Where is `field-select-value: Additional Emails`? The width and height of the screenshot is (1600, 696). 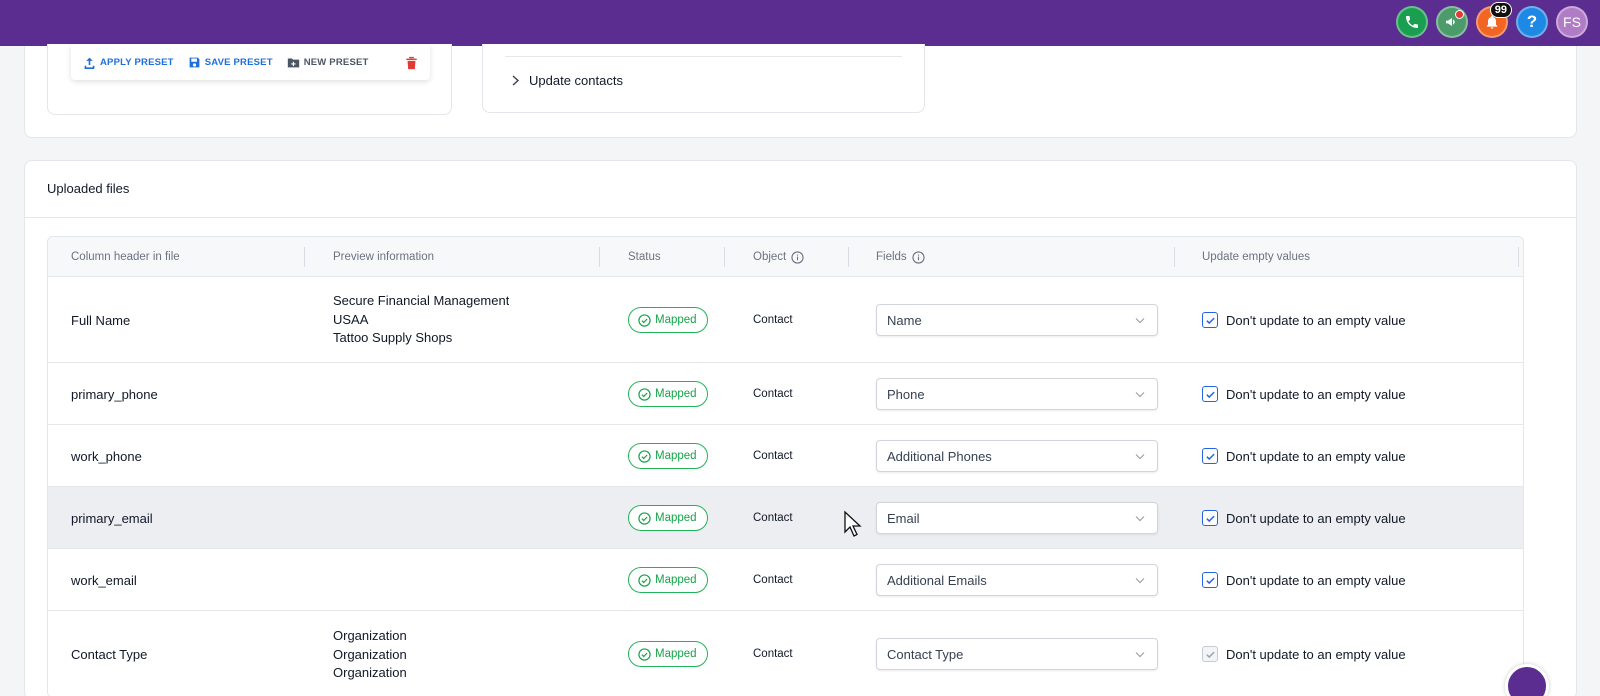
field-select-value: Additional Emails is located at coordinates (937, 580).